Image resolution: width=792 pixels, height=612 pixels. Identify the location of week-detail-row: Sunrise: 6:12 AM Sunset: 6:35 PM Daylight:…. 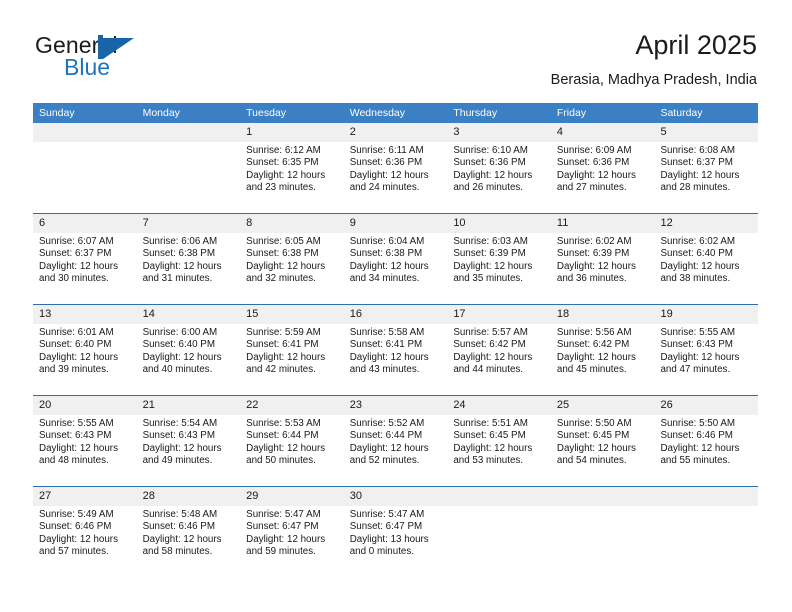
(395, 177).